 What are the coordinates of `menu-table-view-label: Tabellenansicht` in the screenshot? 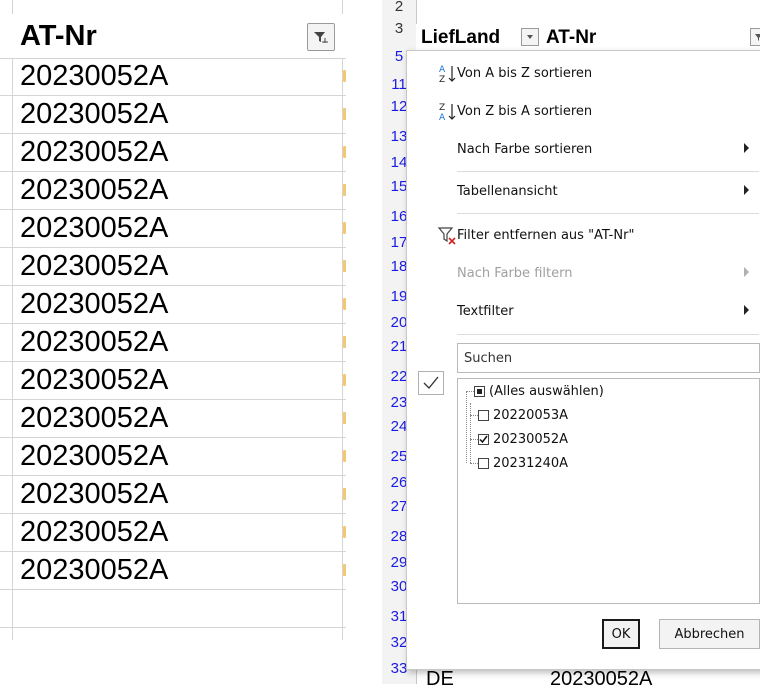 It's located at (507, 191).